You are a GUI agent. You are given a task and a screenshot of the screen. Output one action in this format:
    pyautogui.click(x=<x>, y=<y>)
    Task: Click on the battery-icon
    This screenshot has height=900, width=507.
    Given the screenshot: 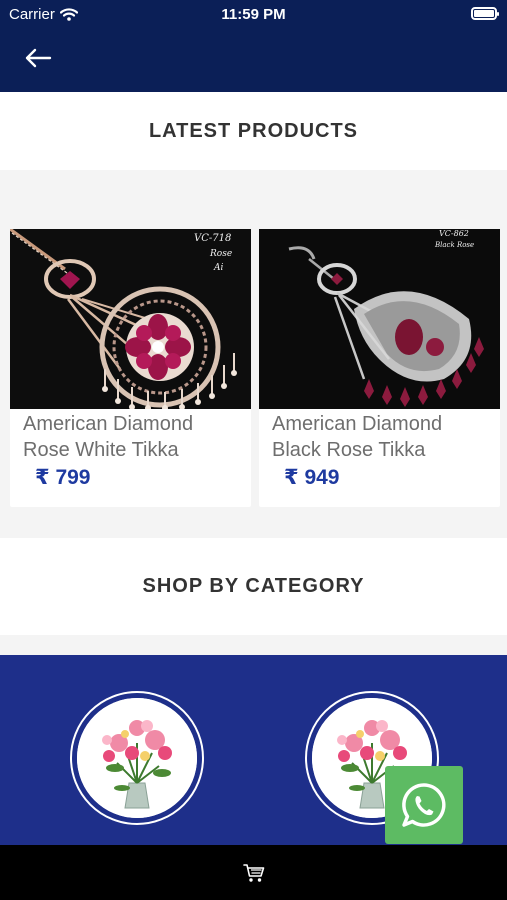 What is the action you would take?
    pyautogui.click(x=485, y=13)
    